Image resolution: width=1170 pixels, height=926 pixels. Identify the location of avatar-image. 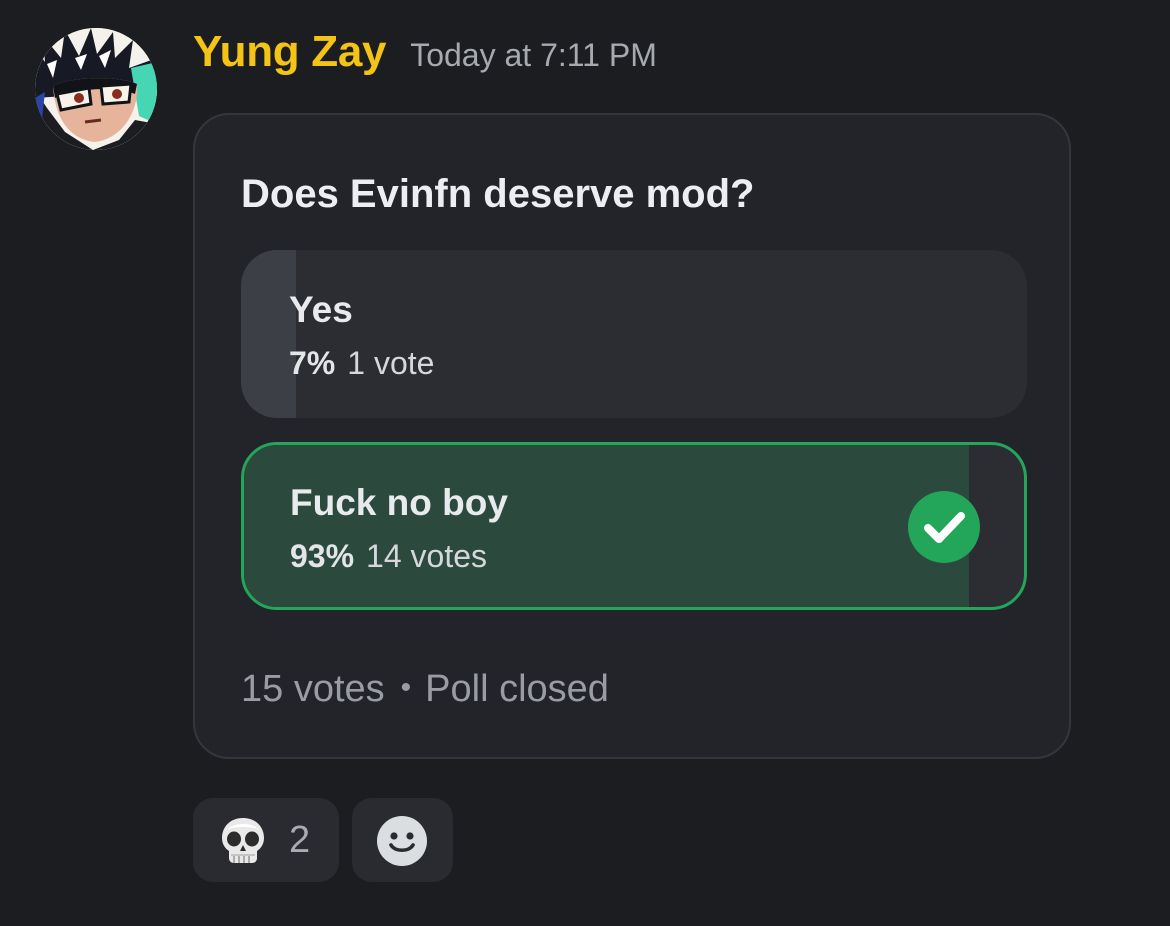
(96, 89).